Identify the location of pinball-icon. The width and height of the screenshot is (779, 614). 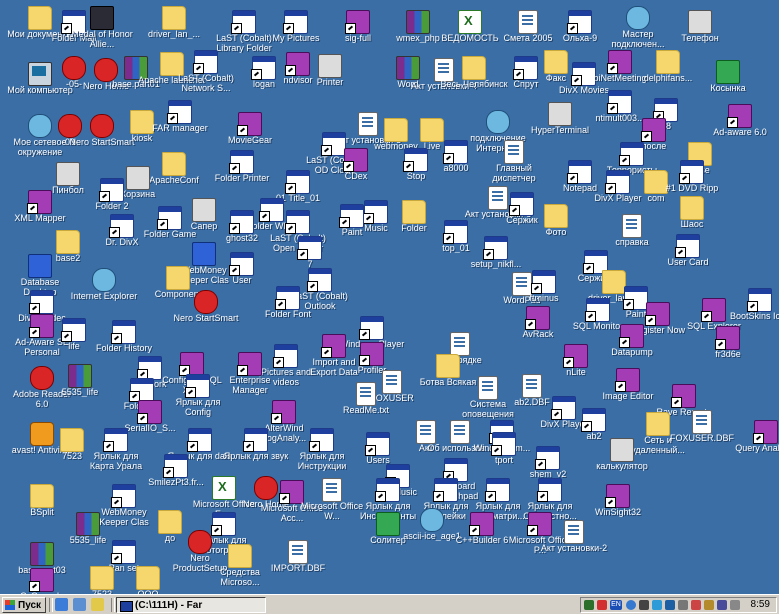
(68, 174).